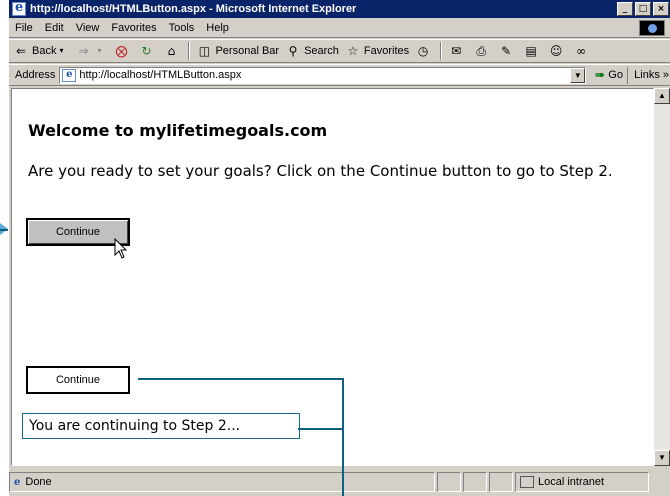 This screenshot has height=496, width=670. I want to click on address-dropdown-button: ▼, so click(578, 75).